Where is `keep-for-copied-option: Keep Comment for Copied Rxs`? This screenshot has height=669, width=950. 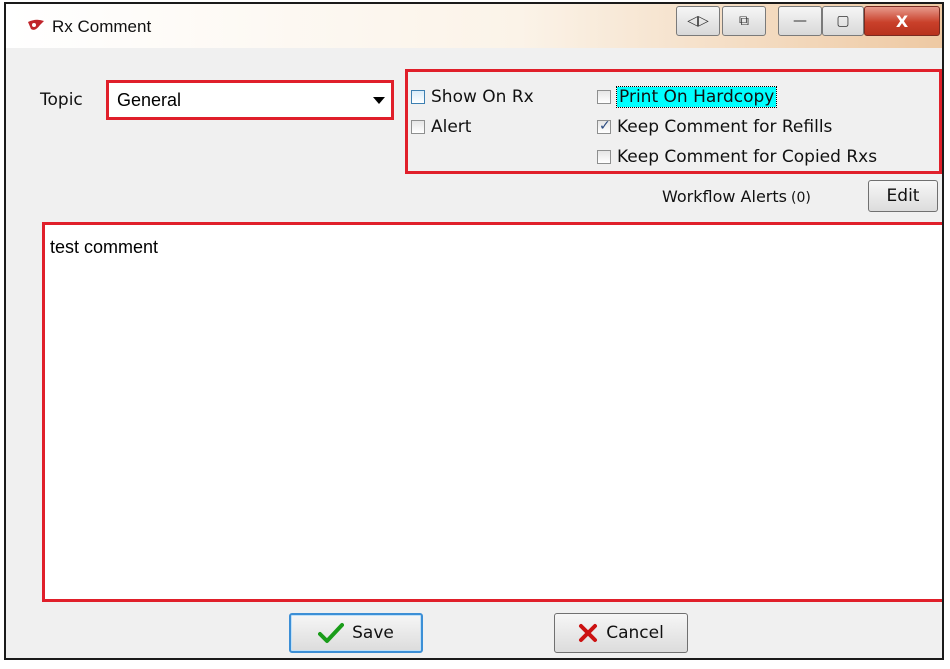 keep-for-copied-option: Keep Comment for Copied Rxs is located at coordinates (737, 157).